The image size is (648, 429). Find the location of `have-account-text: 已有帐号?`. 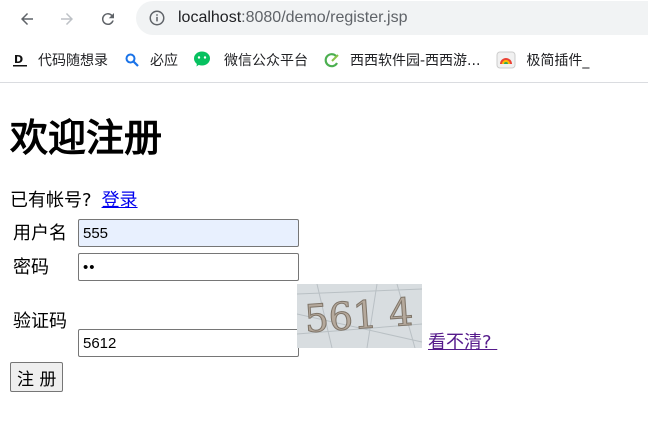

have-account-text: 已有帐号? is located at coordinates (51, 200).